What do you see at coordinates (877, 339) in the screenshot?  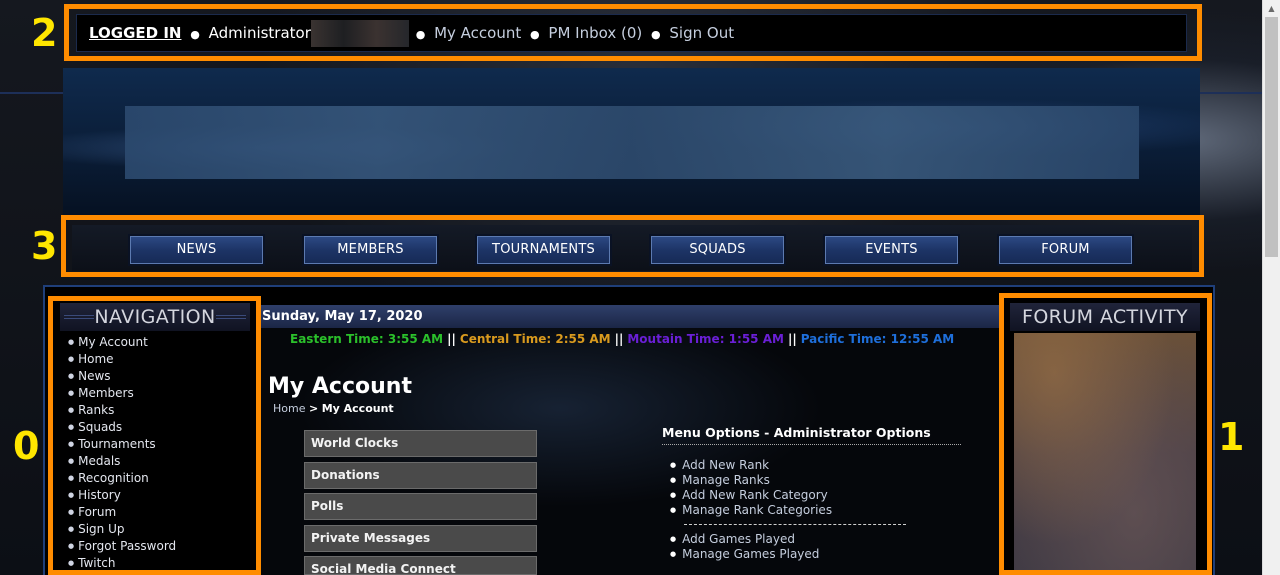 I see `pacific-time: Pacific Time: 12:55 AM` at bounding box center [877, 339].